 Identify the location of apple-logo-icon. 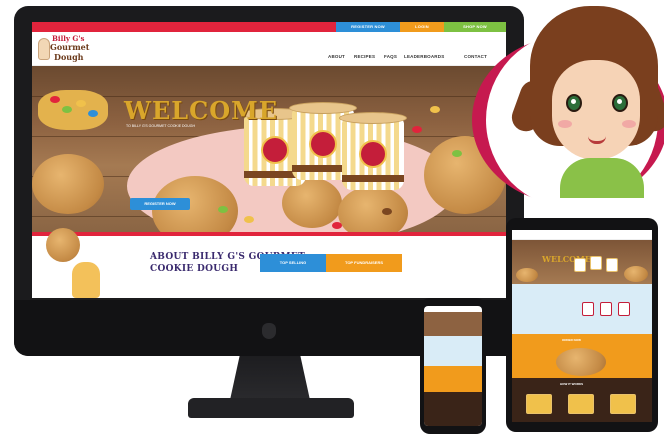
(269, 331).